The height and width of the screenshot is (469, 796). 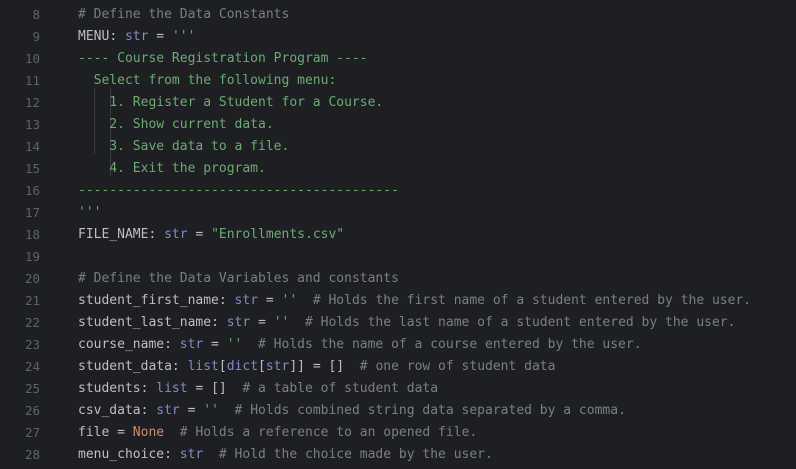 I want to click on code-token: 3. Save data to a file., so click(x=184, y=146).